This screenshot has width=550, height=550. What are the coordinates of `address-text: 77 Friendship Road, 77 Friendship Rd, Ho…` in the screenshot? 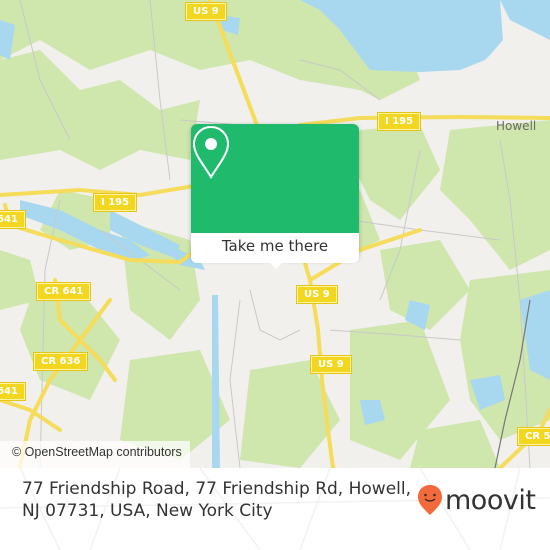 It's located at (216, 500).